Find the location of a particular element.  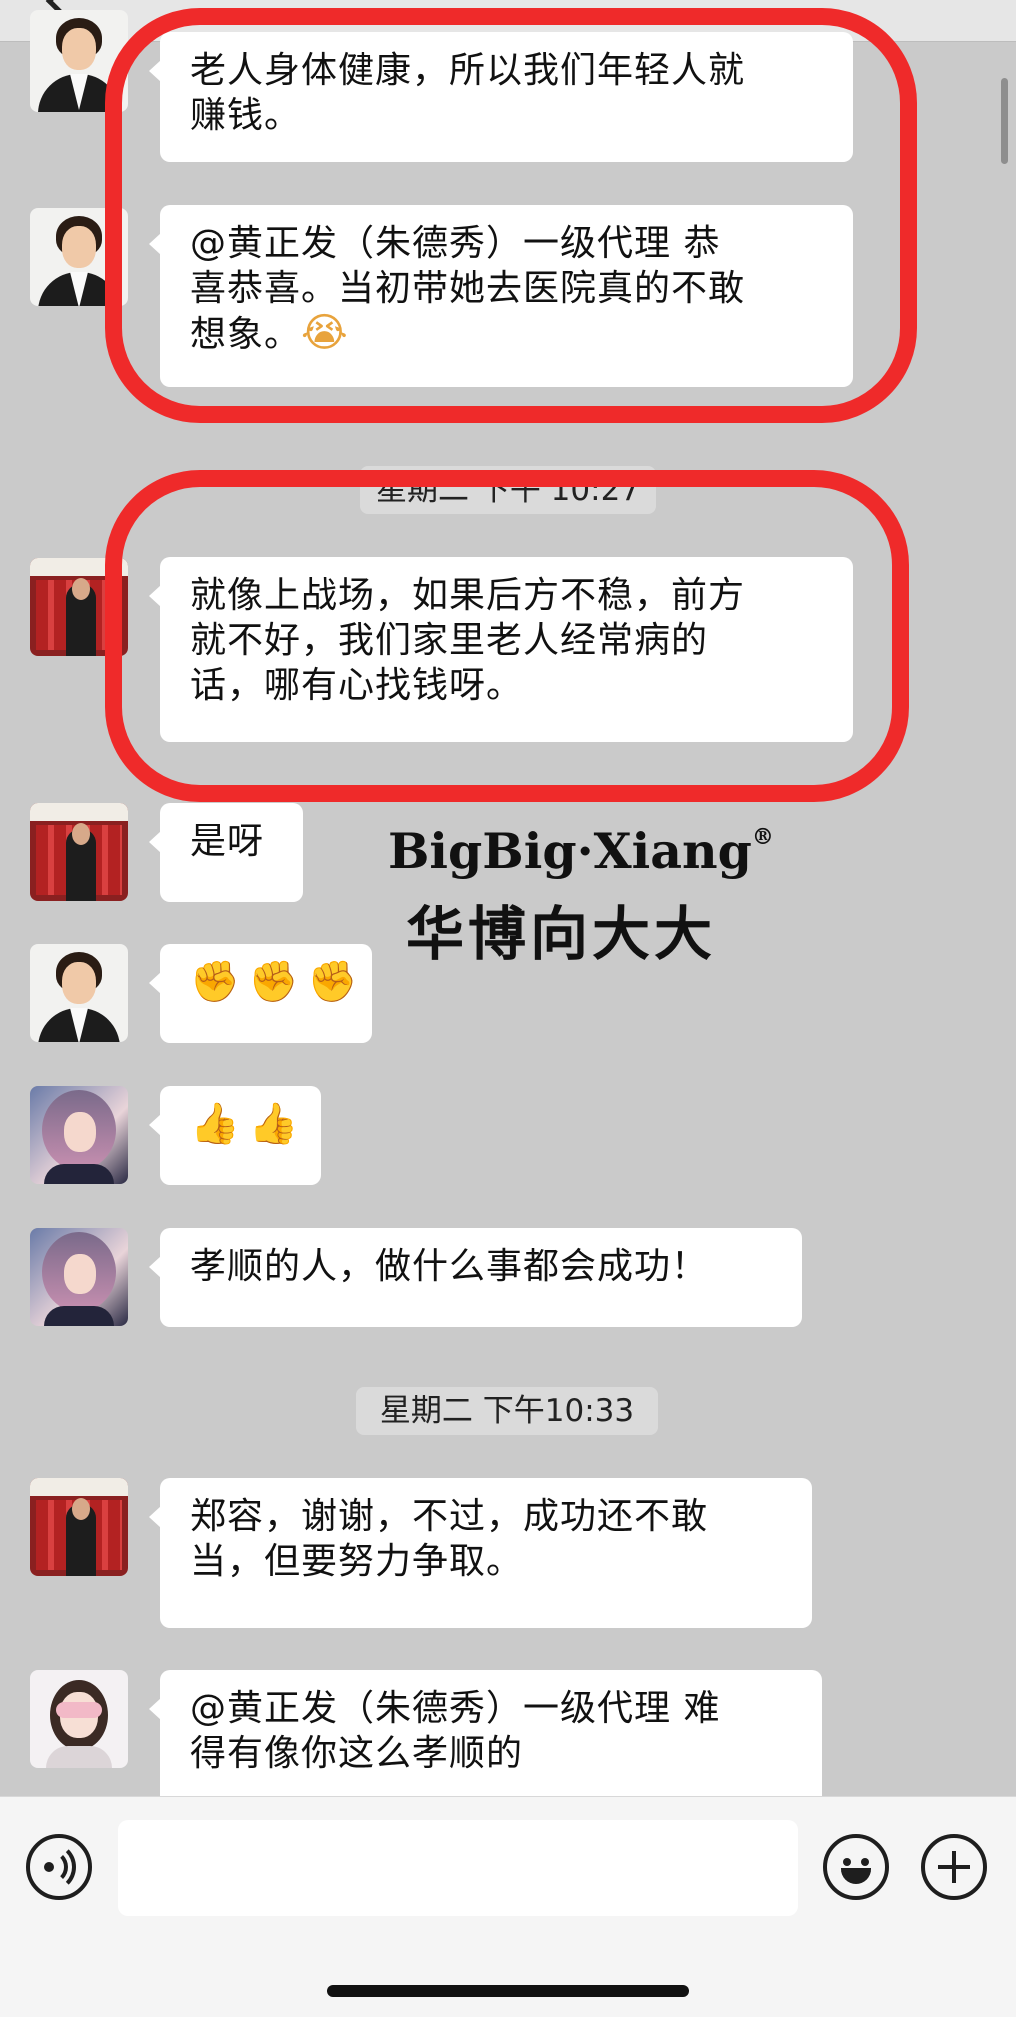

voice-icon is located at coordinates (59, 1867).